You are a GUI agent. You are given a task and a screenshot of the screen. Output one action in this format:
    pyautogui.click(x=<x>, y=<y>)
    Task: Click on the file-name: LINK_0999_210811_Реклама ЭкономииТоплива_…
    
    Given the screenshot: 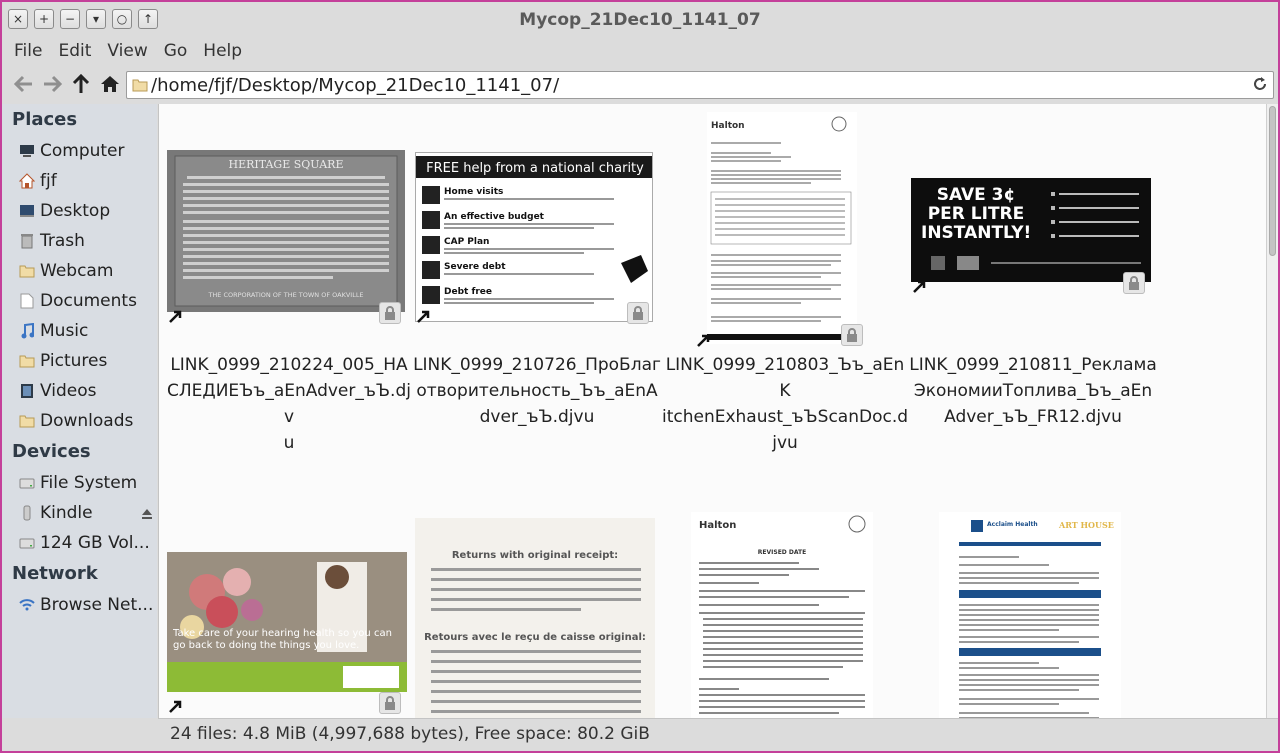 What is the action you would take?
    pyautogui.click(x=1033, y=391)
    